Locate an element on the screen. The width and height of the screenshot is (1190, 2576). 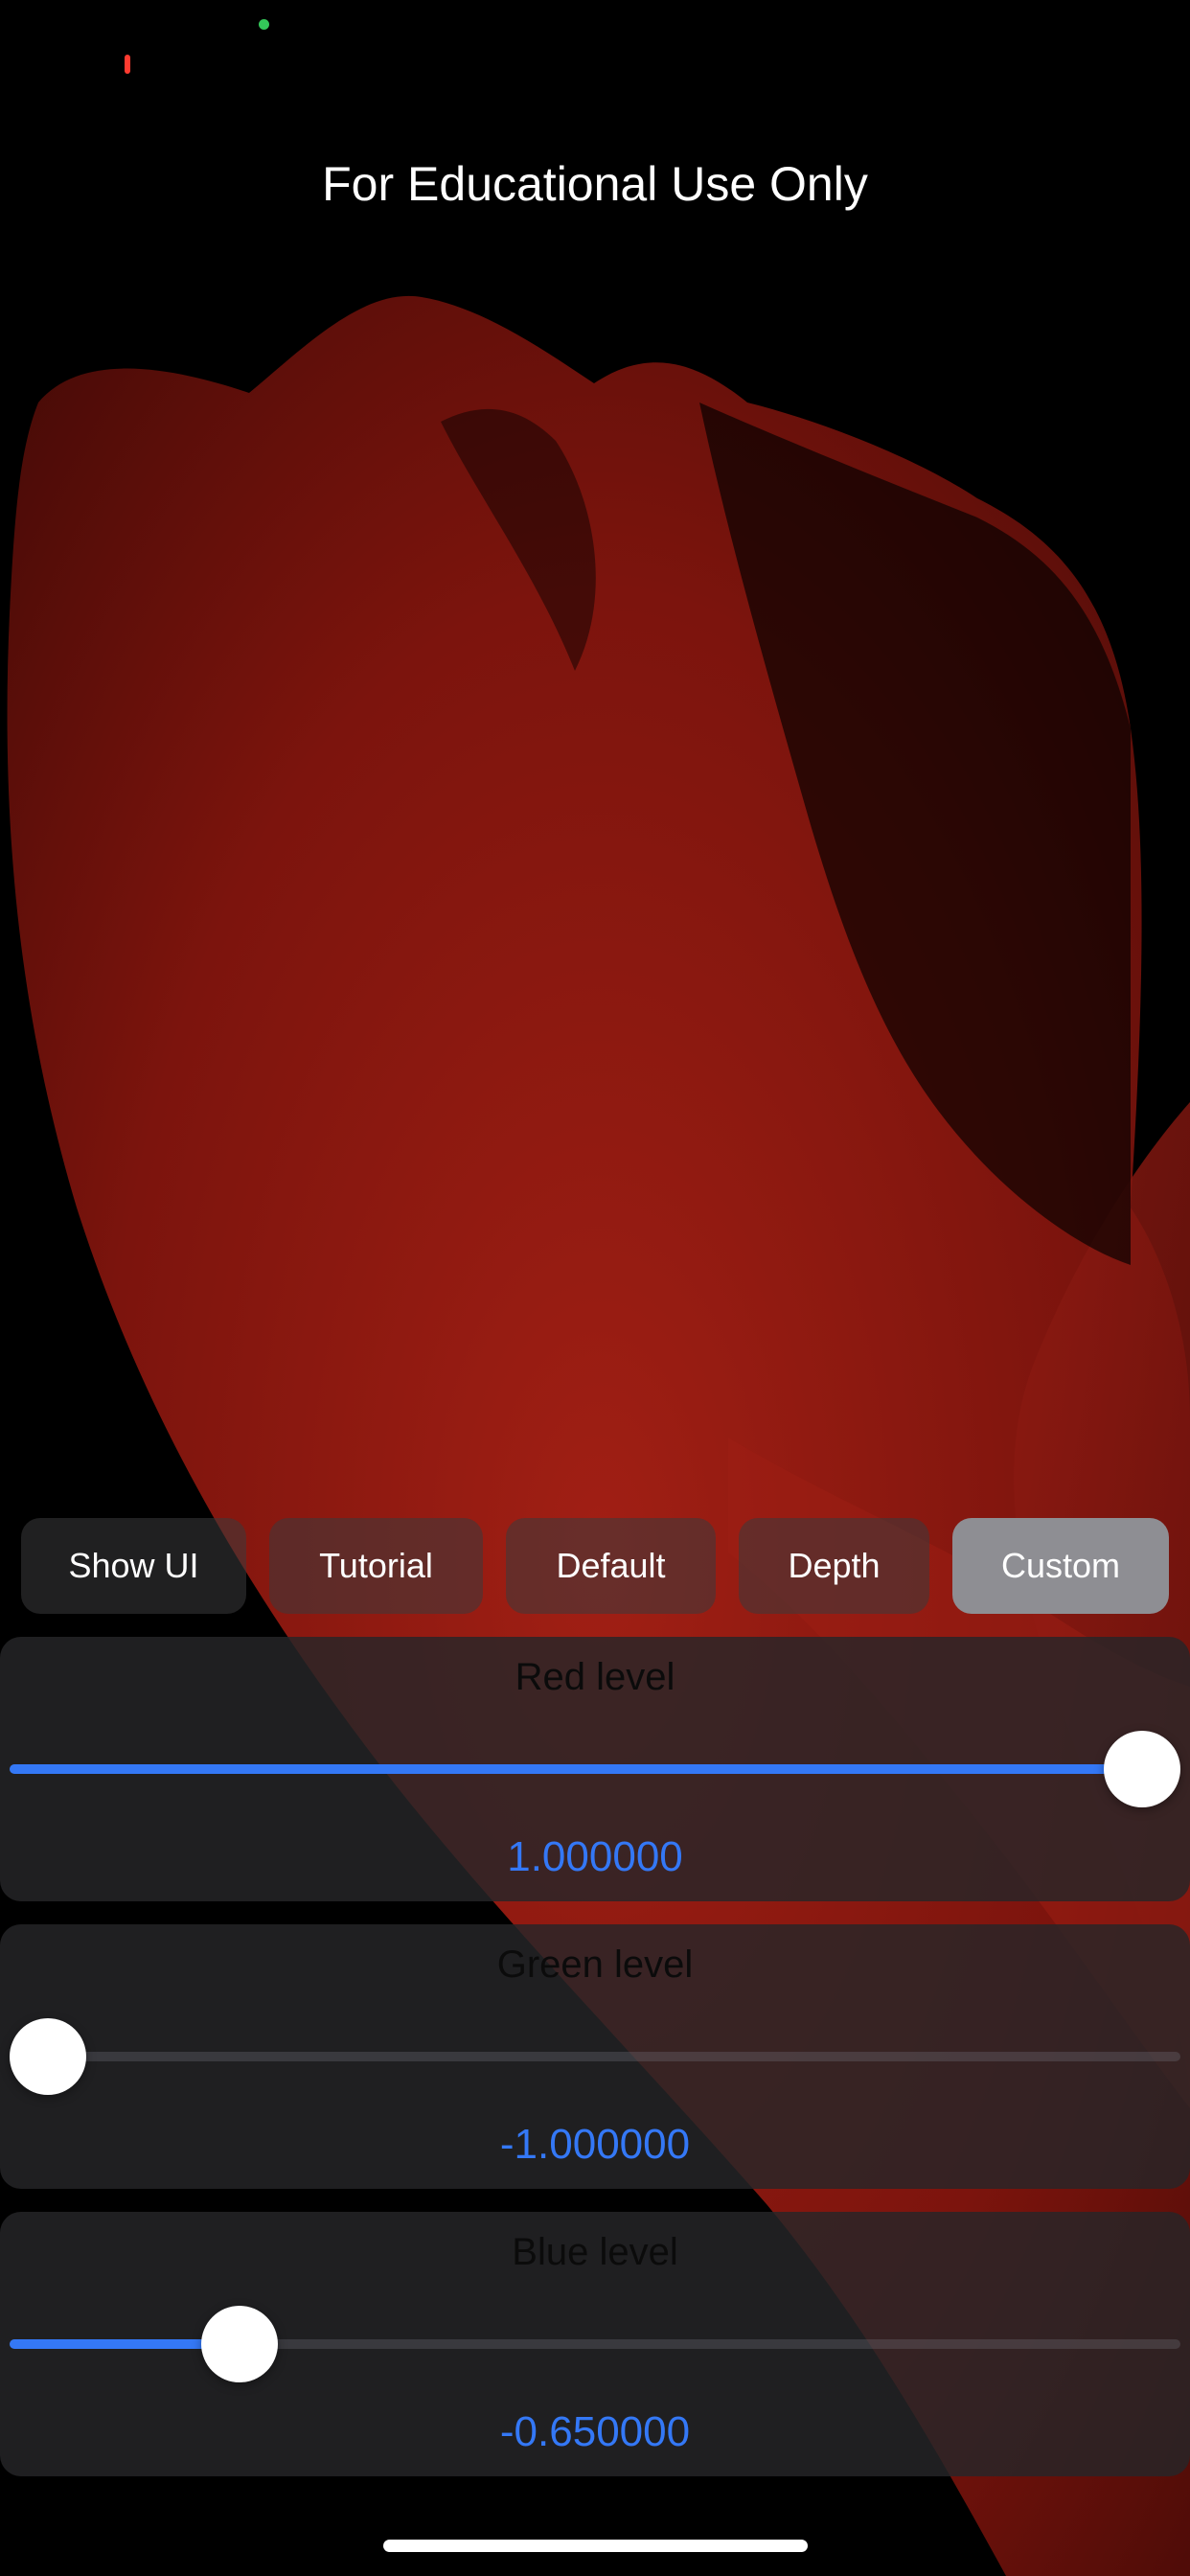
red-level-slider is located at coordinates (595, 1769).